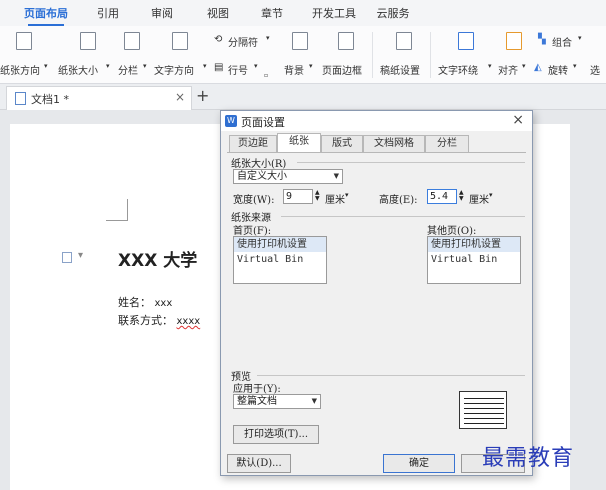  What do you see at coordinates (538, 67) in the screenshot?
I see `rotate-icon: ◭` at bounding box center [538, 67].